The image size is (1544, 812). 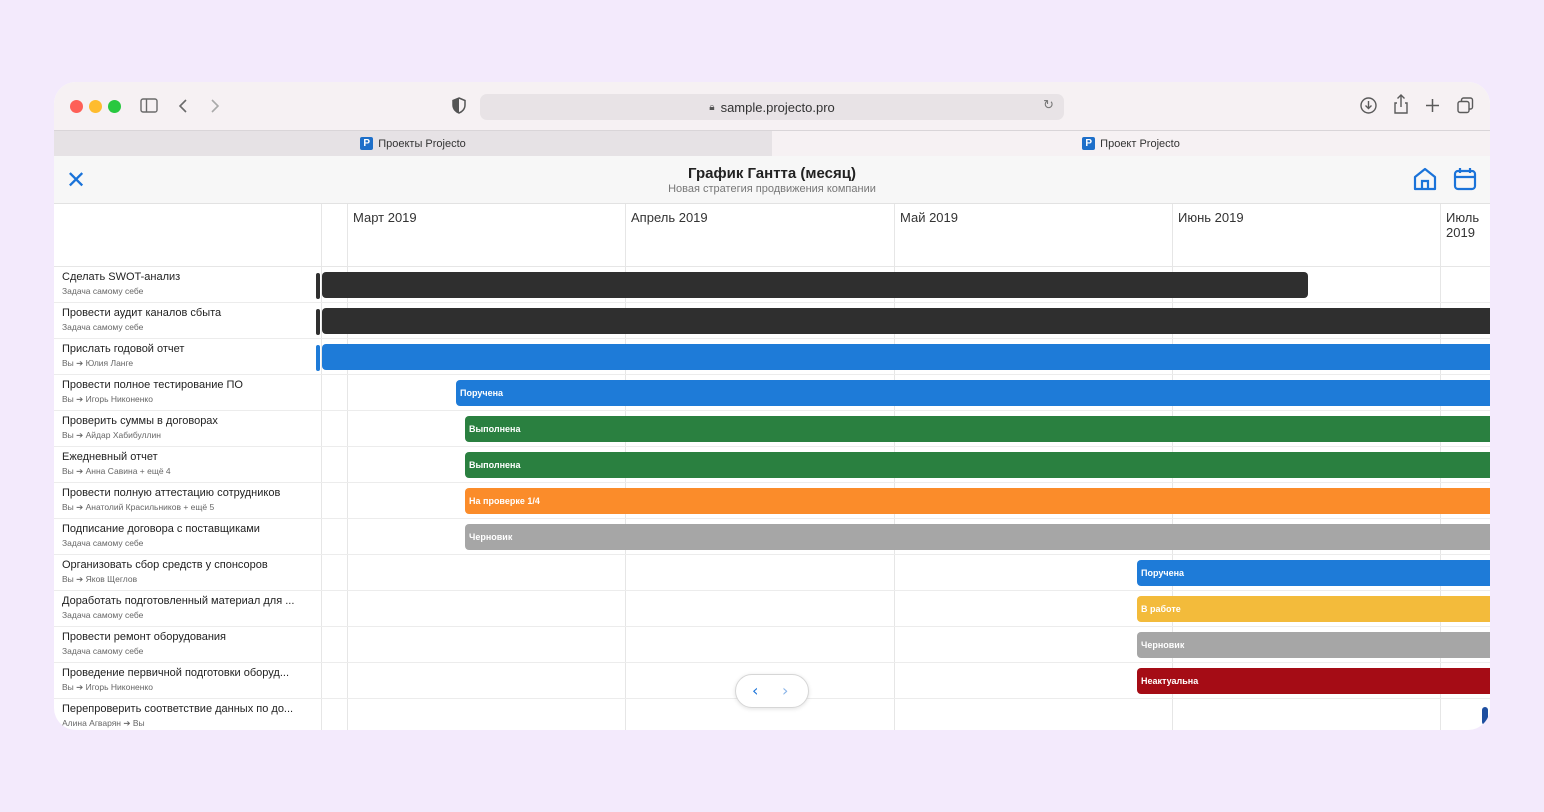 I want to click on task-name: Подписание договора с поставщиками, so click(x=189, y=529).